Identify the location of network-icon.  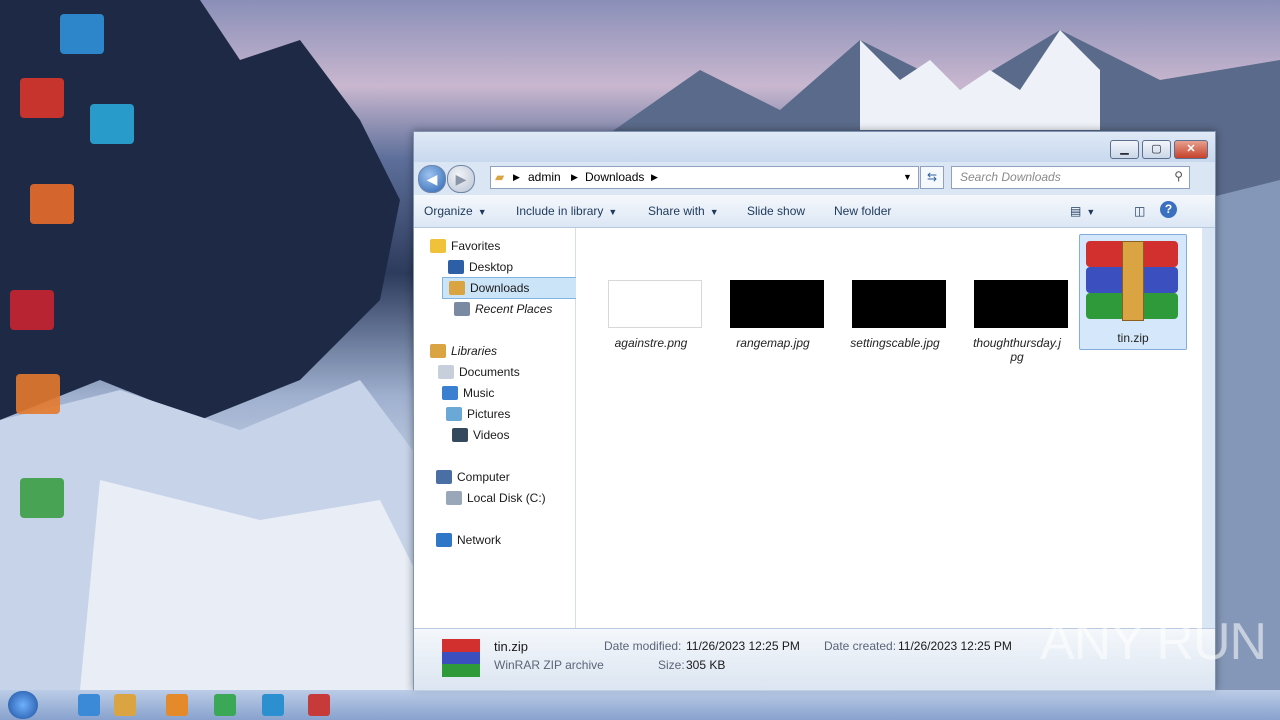
(444, 540).